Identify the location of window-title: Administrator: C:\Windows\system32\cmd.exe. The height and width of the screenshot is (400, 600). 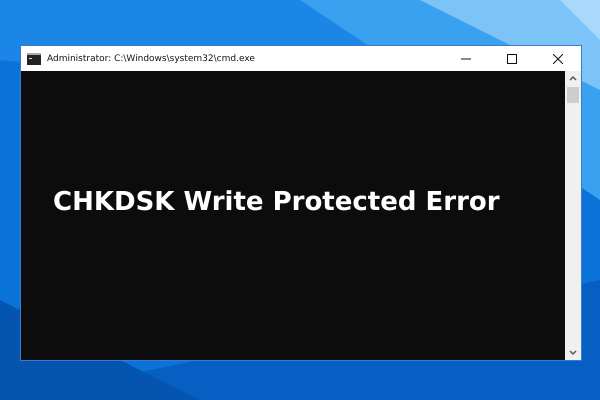
(151, 59).